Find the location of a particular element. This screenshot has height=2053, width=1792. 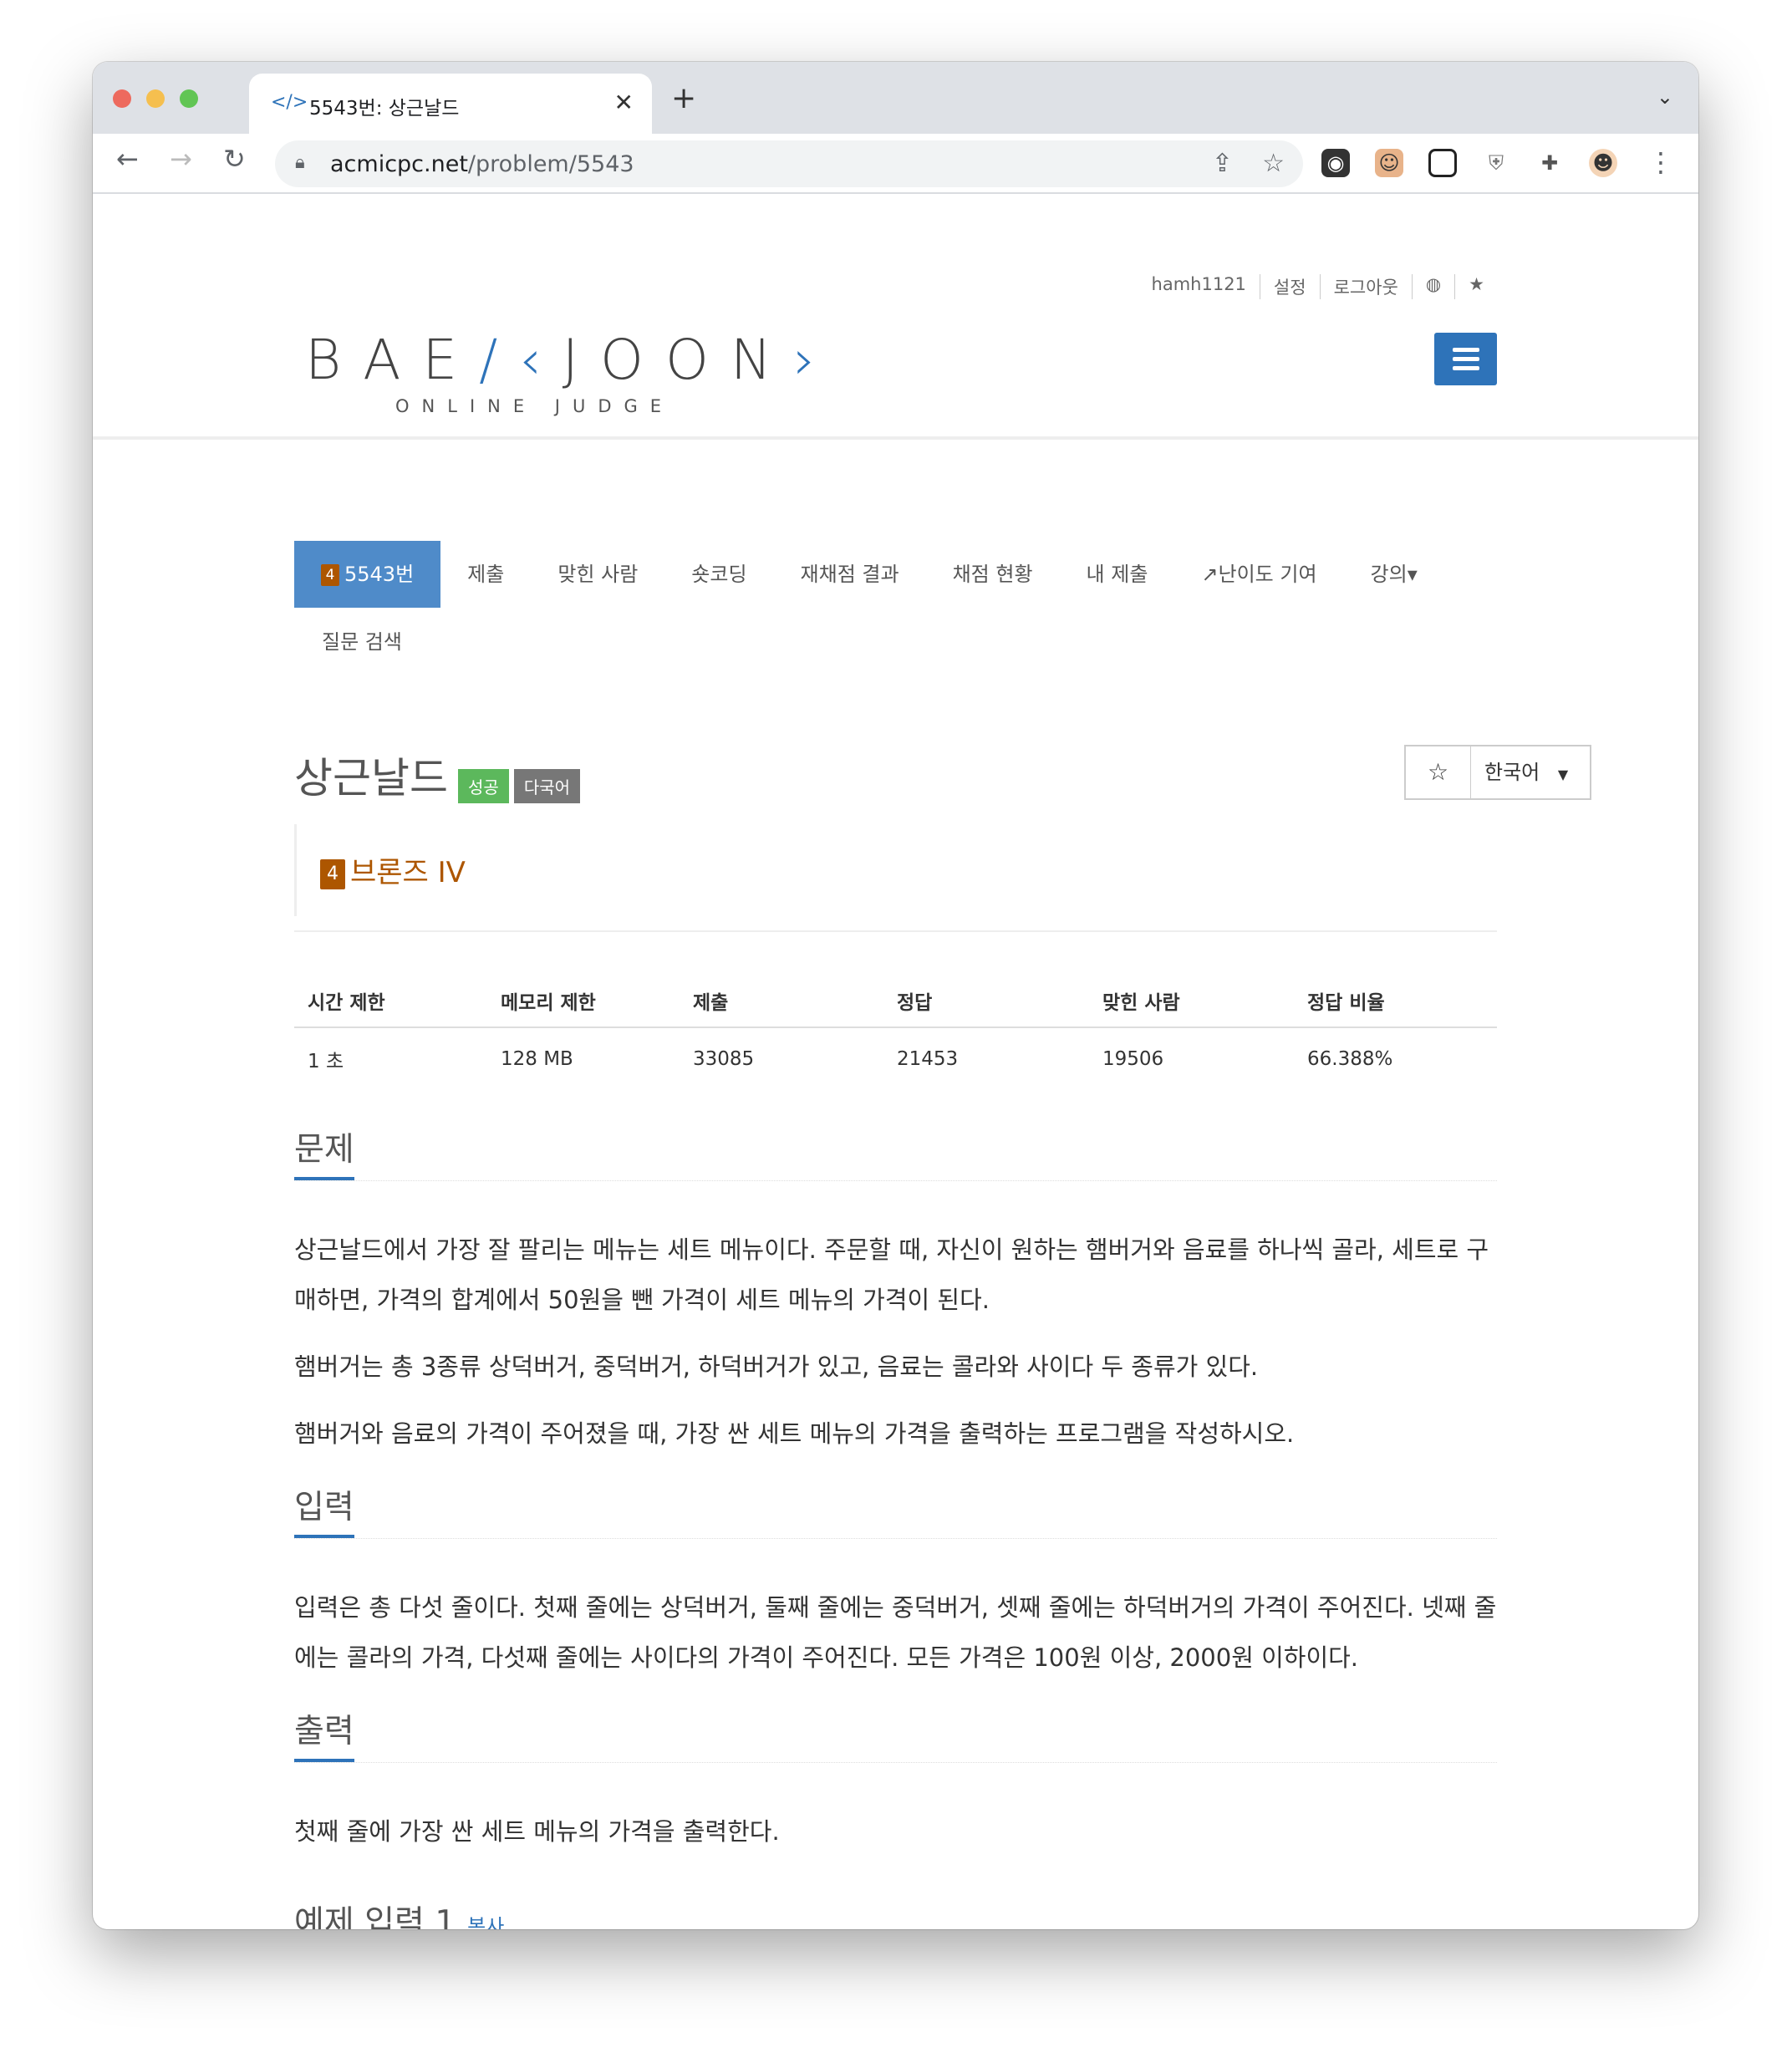

browser-tab: </> 5543번: 상근날드 ✕ is located at coordinates (450, 104).